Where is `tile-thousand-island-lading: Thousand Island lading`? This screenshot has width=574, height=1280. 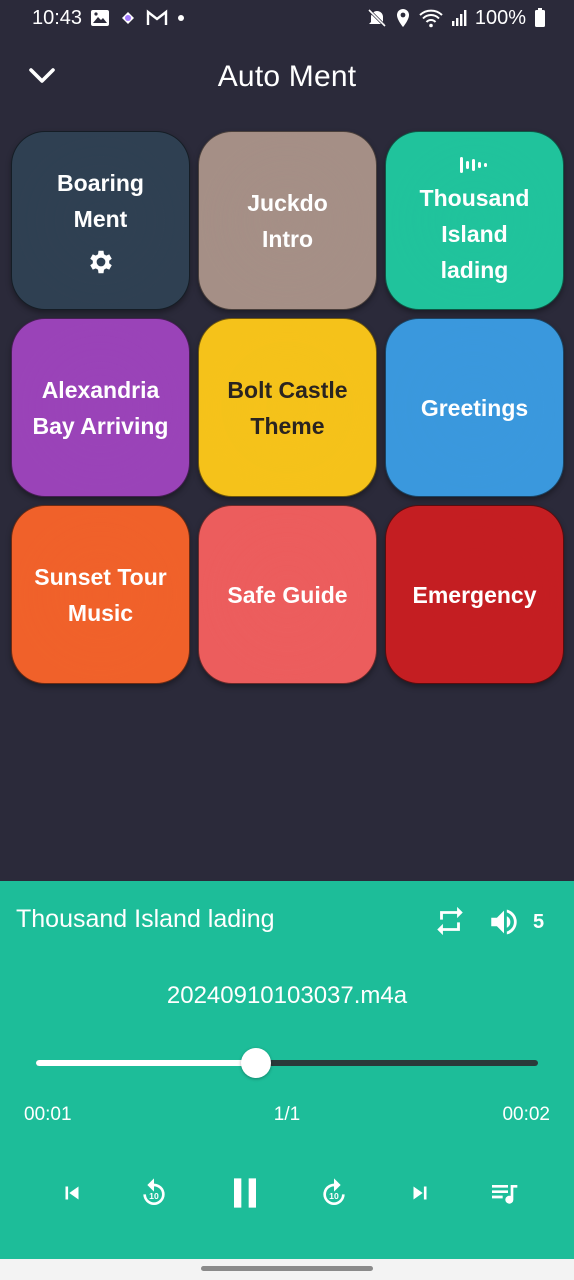
tile-thousand-island-lading: Thousand Island lading is located at coordinates (474, 220).